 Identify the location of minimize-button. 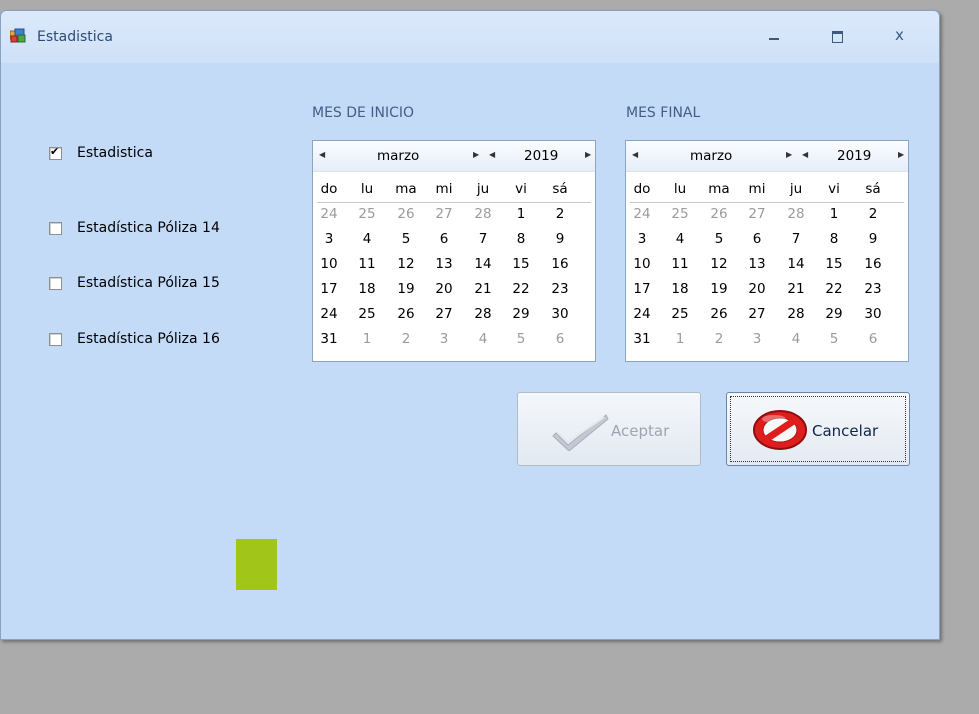
(775, 36).